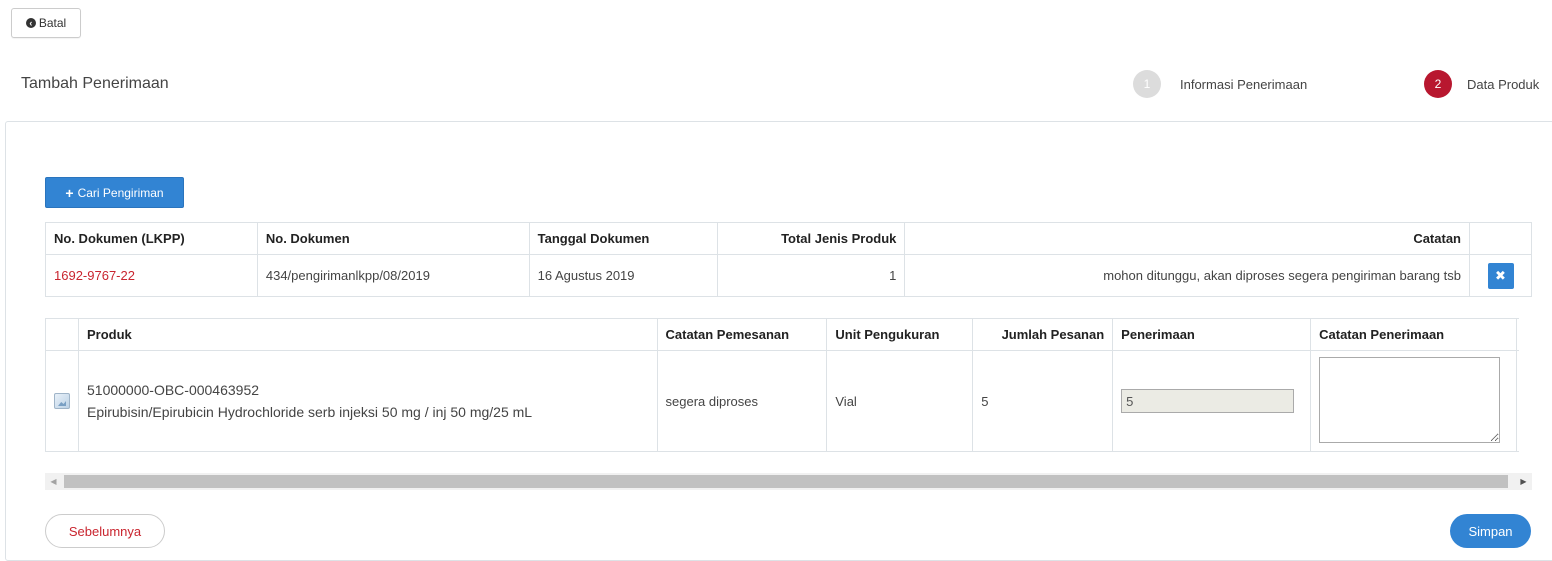 The height and width of the screenshot is (561, 1552). I want to click on doc-no-cell: 434/pengirimanlkpp/08/2019, so click(393, 275).